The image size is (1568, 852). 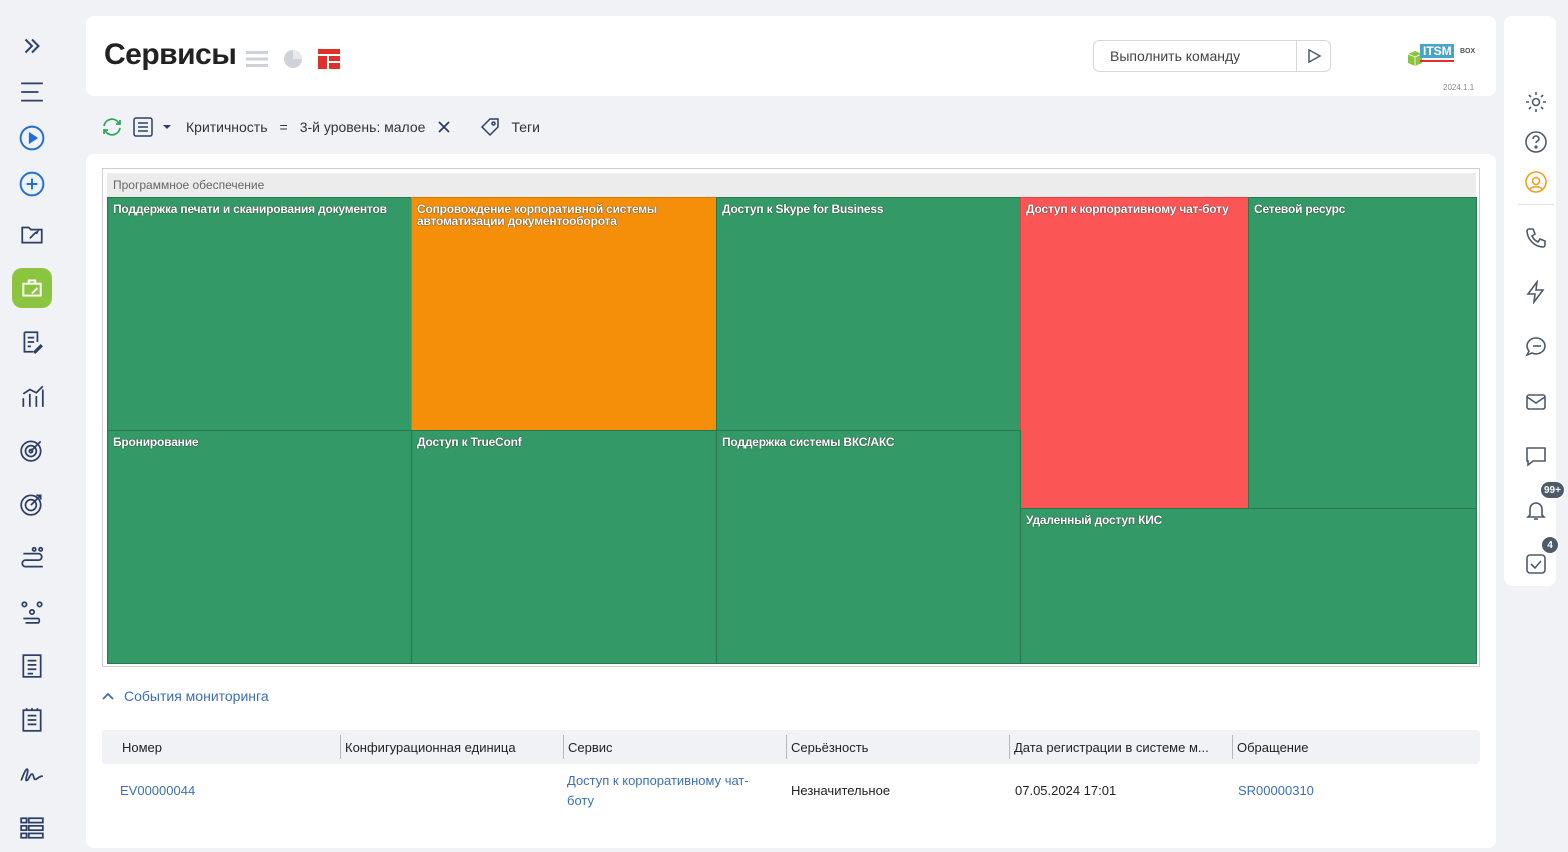 What do you see at coordinates (283, 127) in the screenshot?
I see `filter-operator: =` at bounding box center [283, 127].